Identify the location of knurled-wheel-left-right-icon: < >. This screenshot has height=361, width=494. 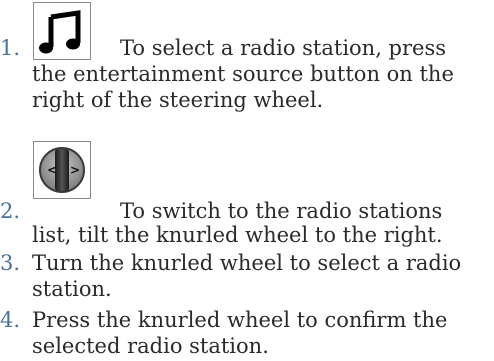
(62, 170).